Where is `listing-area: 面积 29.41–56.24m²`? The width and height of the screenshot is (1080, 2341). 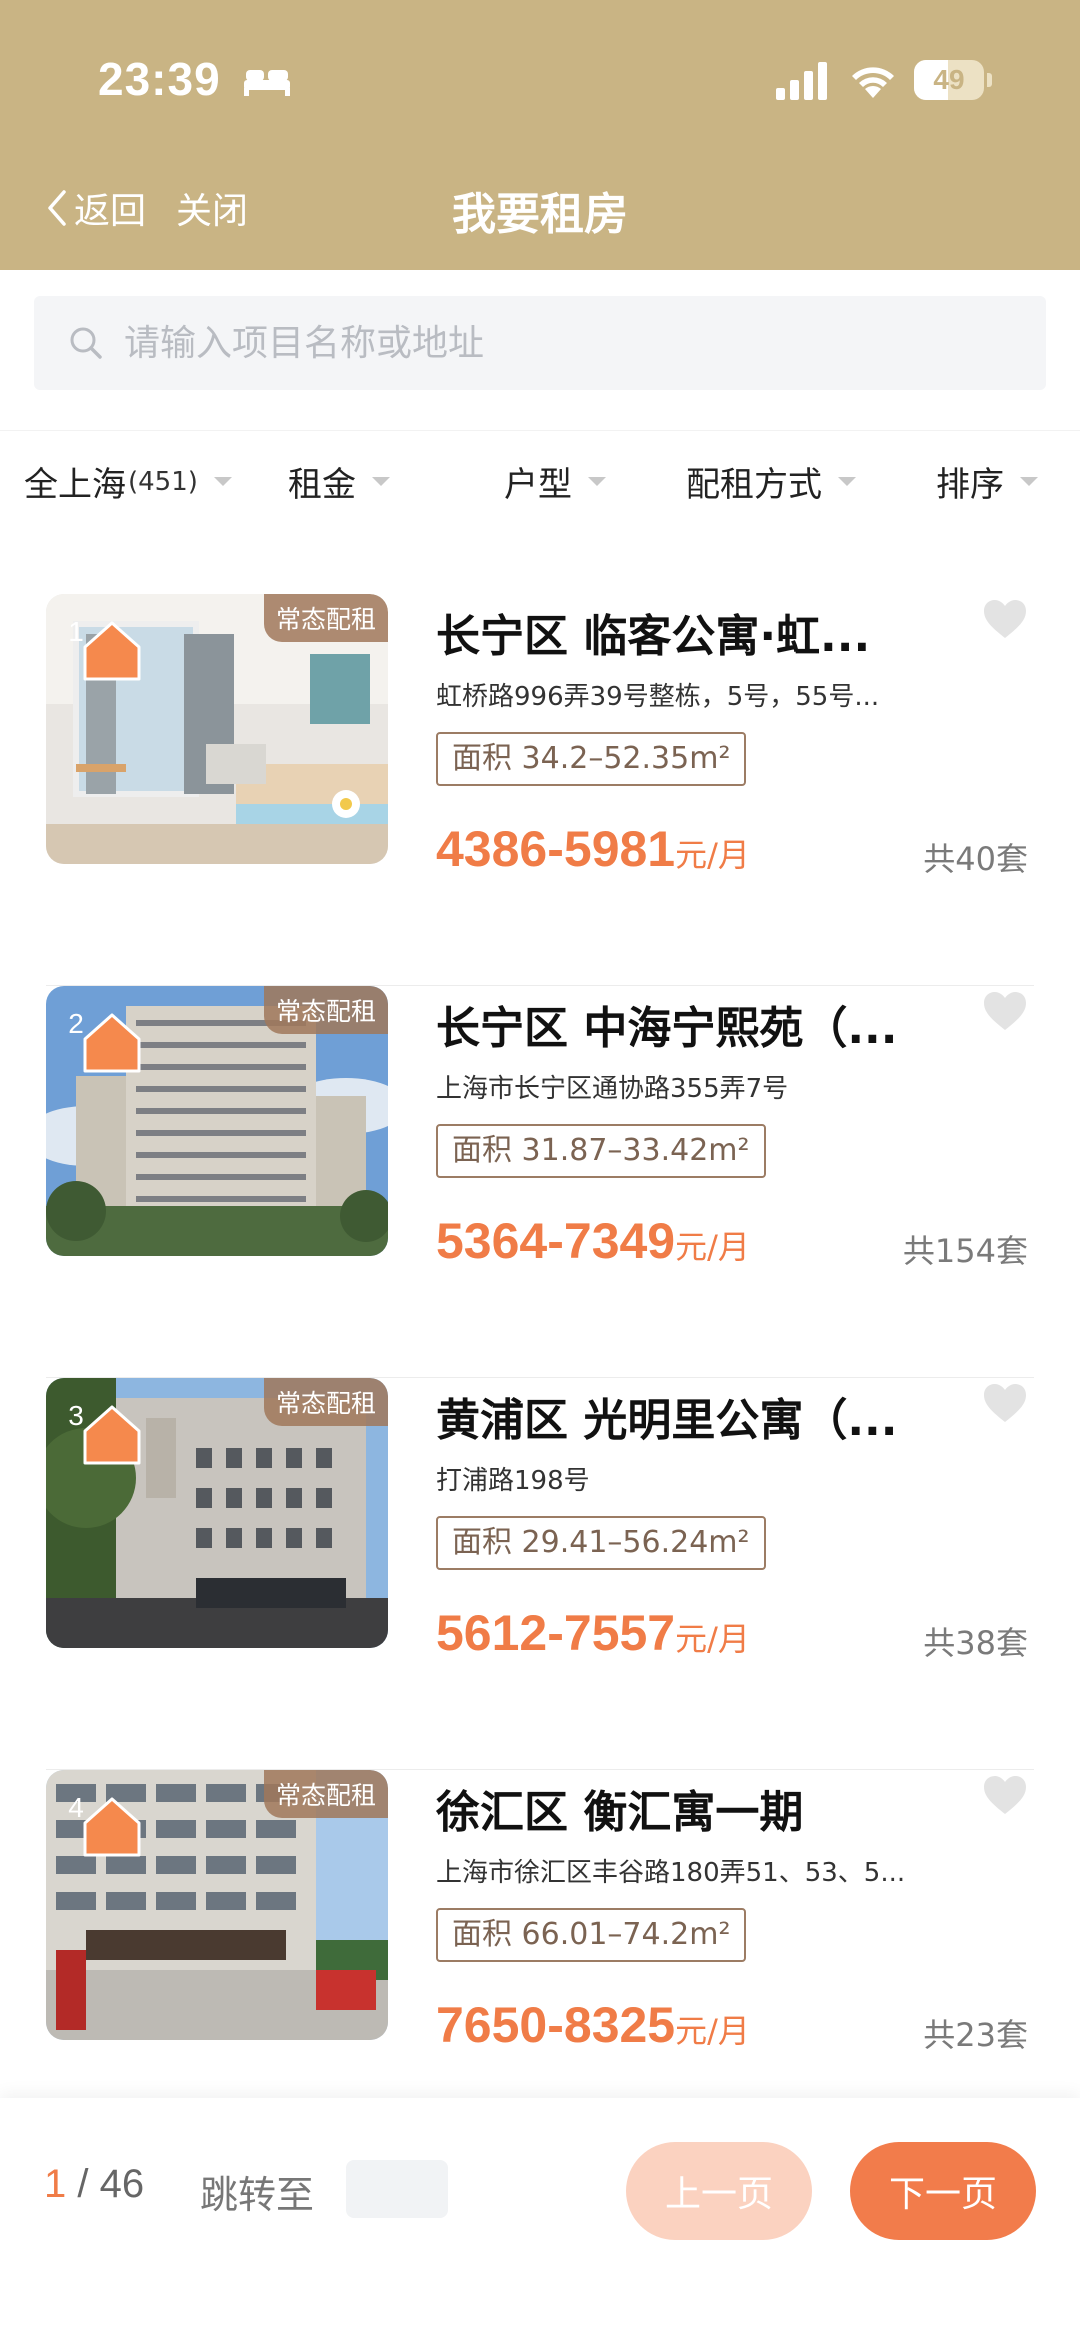
listing-area: 面积 29.41–56.24m² is located at coordinates (601, 1543).